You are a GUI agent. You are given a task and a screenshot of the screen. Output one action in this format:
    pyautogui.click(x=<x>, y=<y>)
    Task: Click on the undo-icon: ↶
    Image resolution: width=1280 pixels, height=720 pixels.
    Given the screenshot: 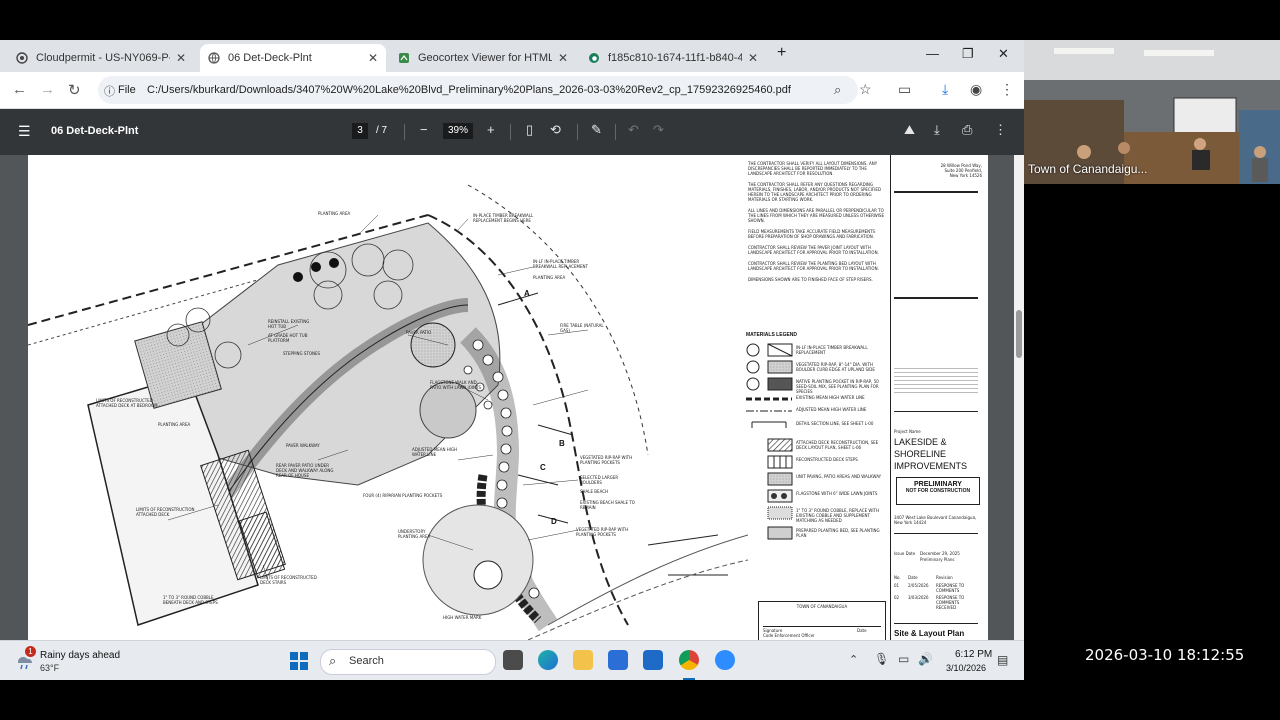 What is the action you would take?
    pyautogui.click(x=633, y=130)
    